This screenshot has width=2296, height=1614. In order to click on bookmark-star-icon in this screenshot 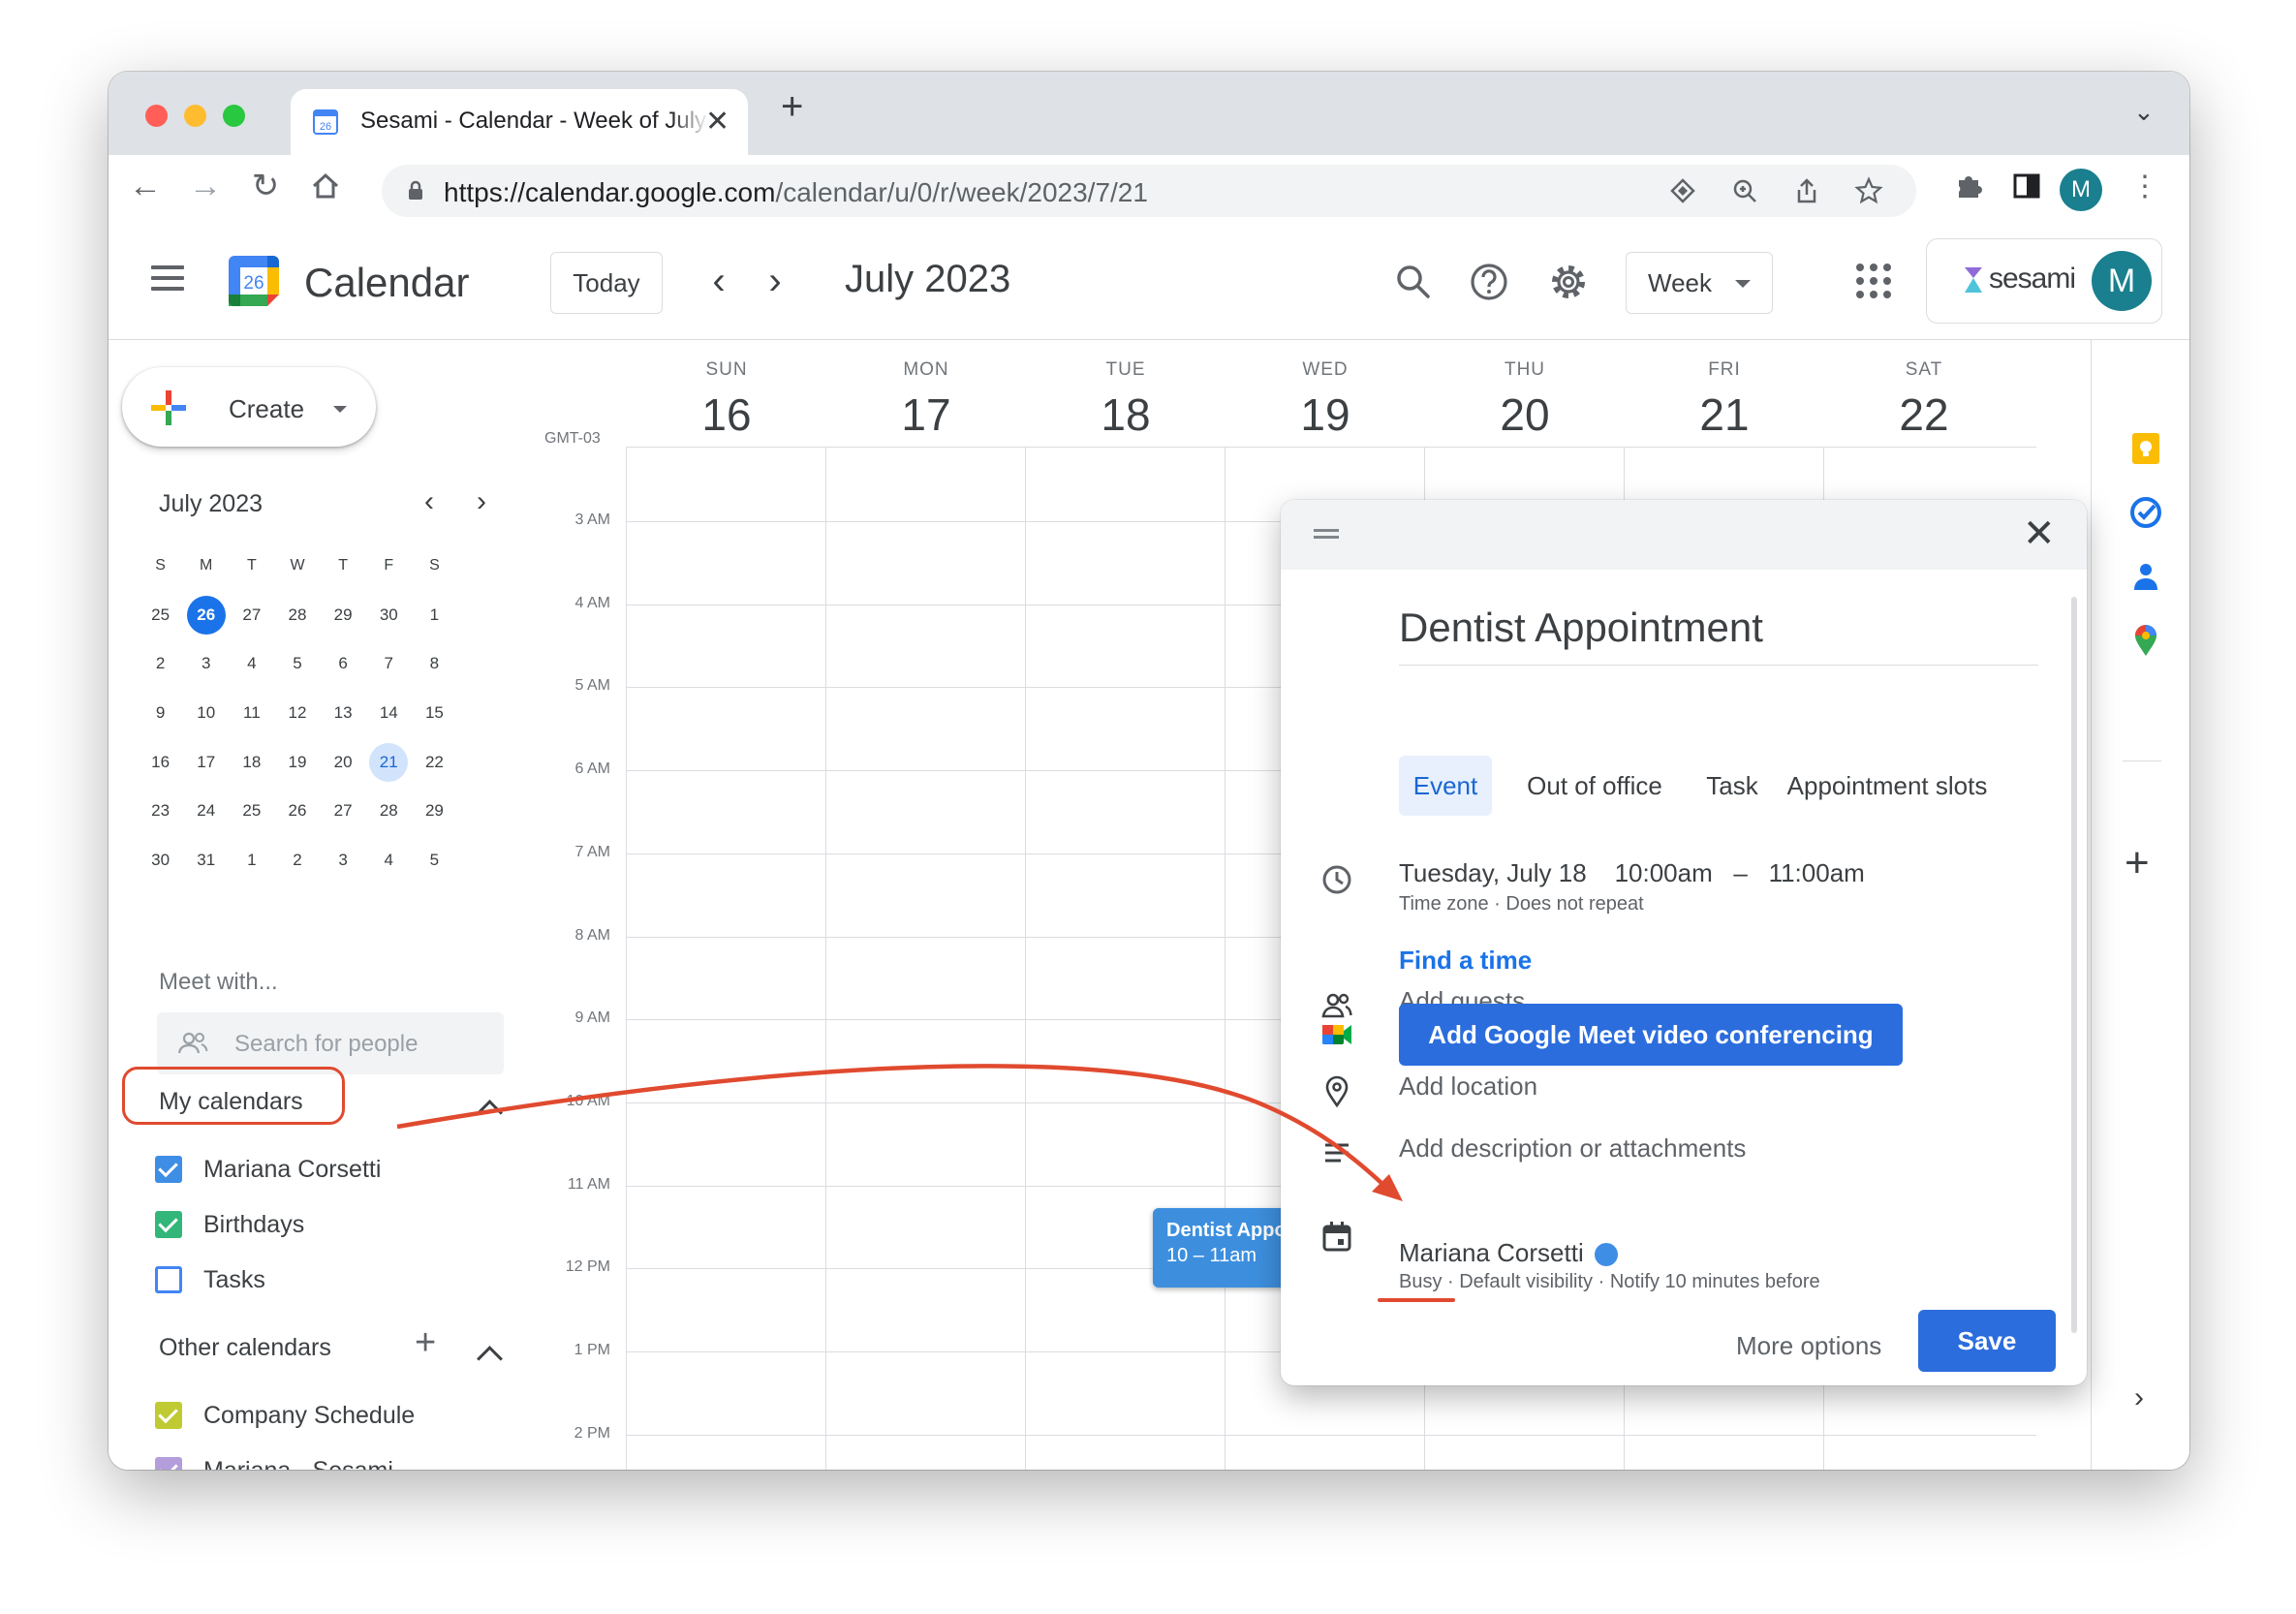, I will do `click(1868, 190)`.